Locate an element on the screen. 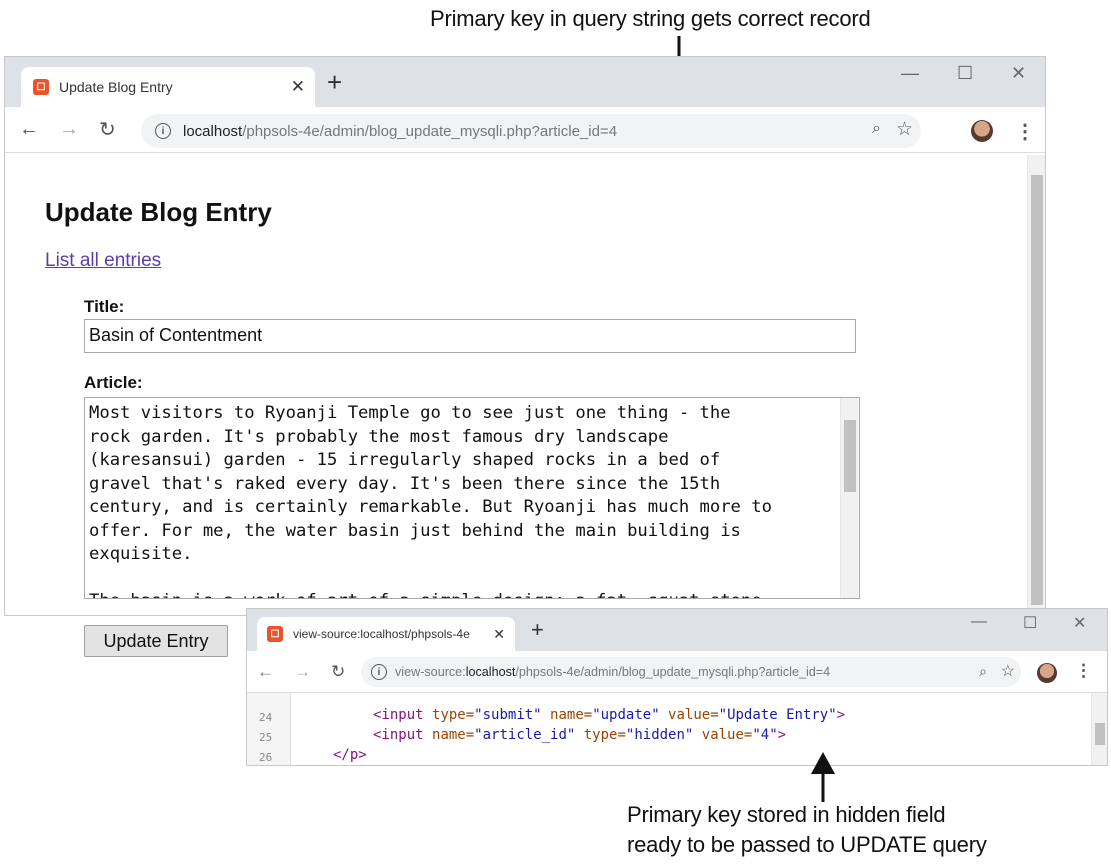 The image size is (1111, 864). page-scrollbar is located at coordinates (1036, 384).